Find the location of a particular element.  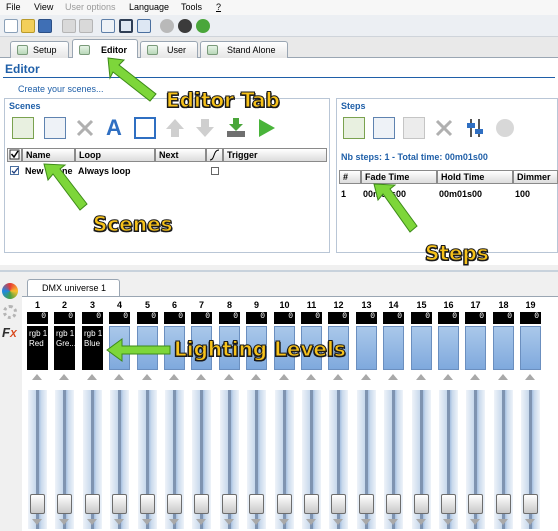

scene-trigger-checkbox is located at coordinates (215, 171).